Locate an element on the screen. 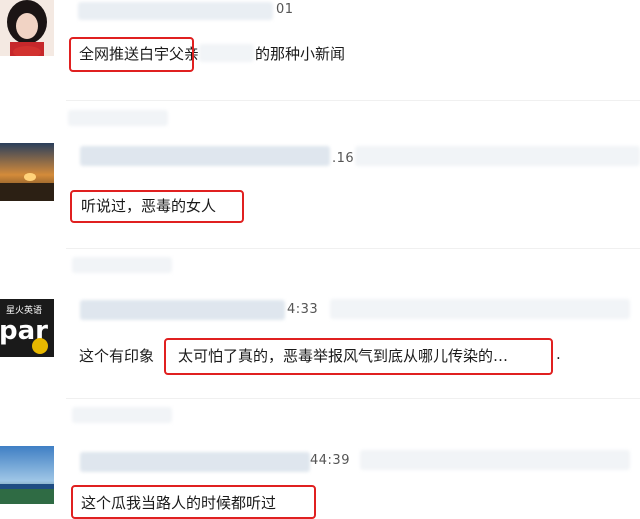 The width and height of the screenshot is (640, 519). avatar: 星火英语 par is located at coordinates (27, 328).